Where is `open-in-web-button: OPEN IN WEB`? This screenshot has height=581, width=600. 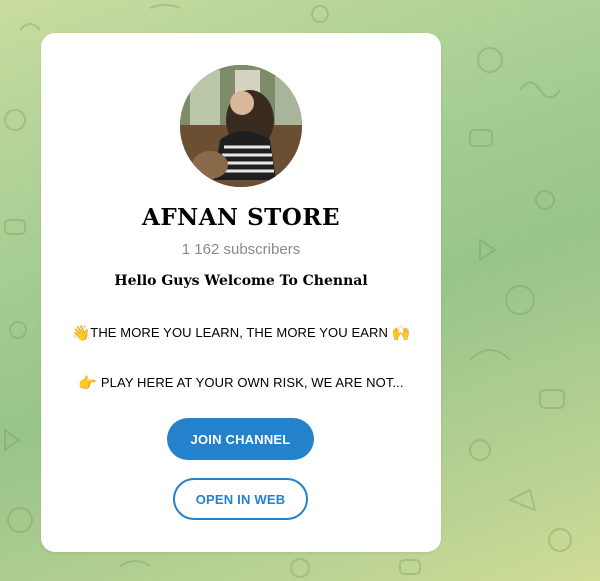 open-in-web-button: OPEN IN WEB is located at coordinates (240, 499).